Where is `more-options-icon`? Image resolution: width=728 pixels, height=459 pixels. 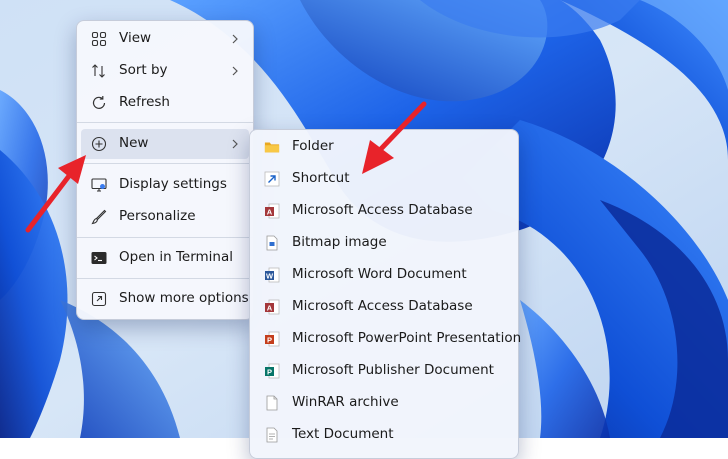
more-options-icon is located at coordinates (99, 299).